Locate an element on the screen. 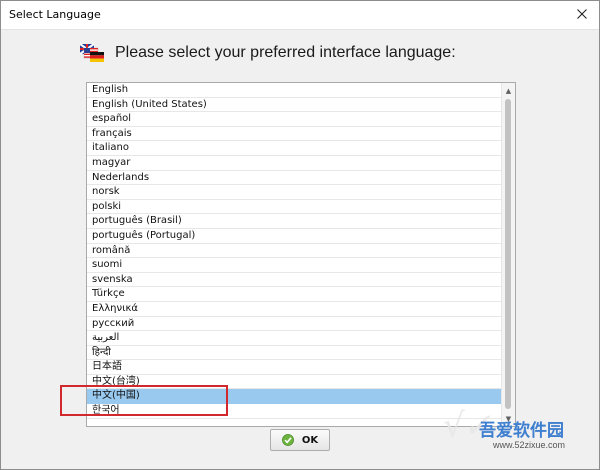 Image resolution: width=600 pixels, height=470 pixels. language-item: 한국어 is located at coordinates (294, 411).